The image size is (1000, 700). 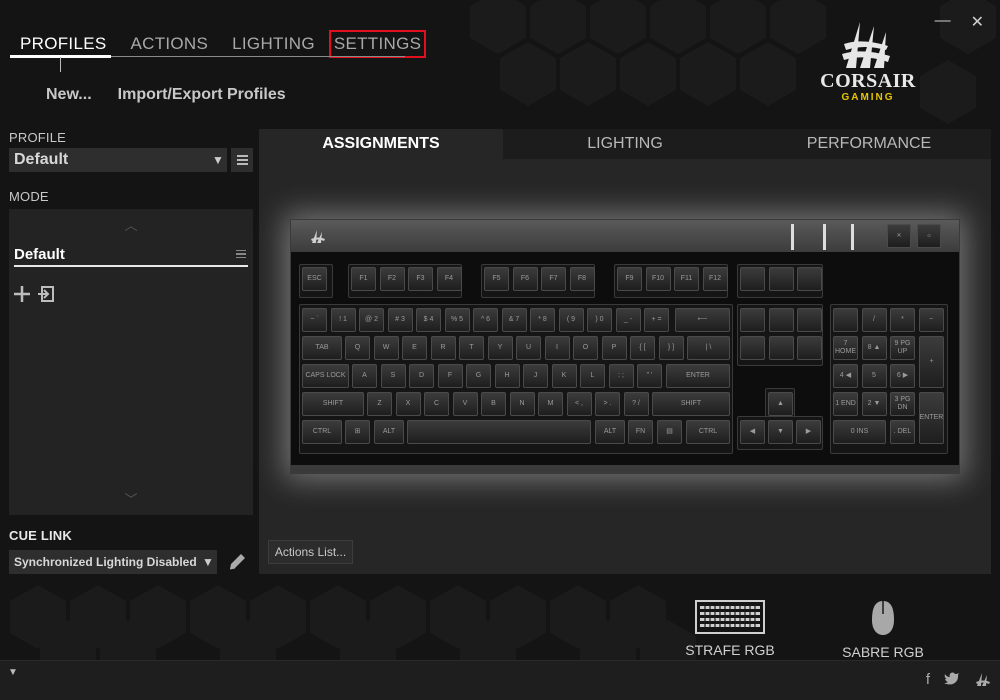 I want to click on key-backslash: | \, so click(x=708, y=348).